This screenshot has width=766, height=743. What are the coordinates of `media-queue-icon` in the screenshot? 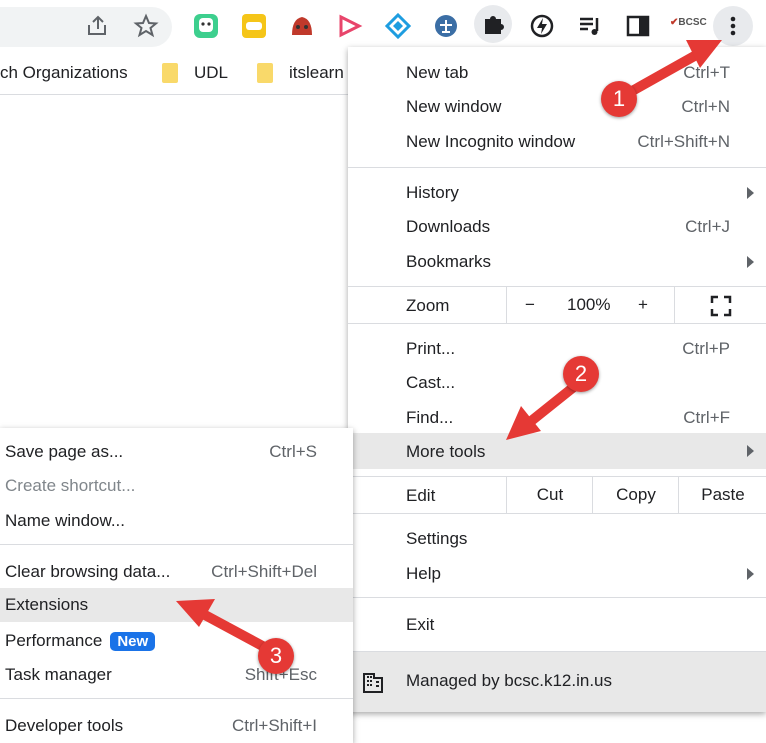 It's located at (590, 26).